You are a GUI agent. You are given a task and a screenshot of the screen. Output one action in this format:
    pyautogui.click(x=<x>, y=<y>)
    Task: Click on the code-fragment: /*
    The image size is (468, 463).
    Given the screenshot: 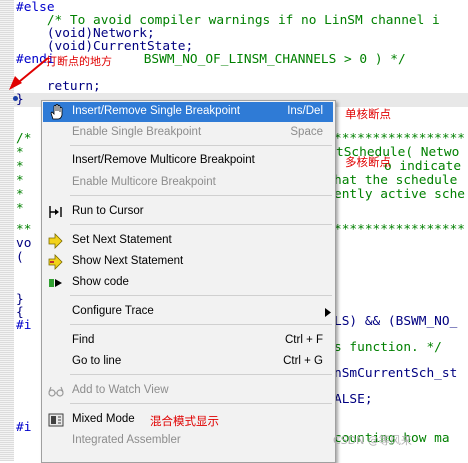 What is the action you would take?
    pyautogui.click(x=24, y=138)
    